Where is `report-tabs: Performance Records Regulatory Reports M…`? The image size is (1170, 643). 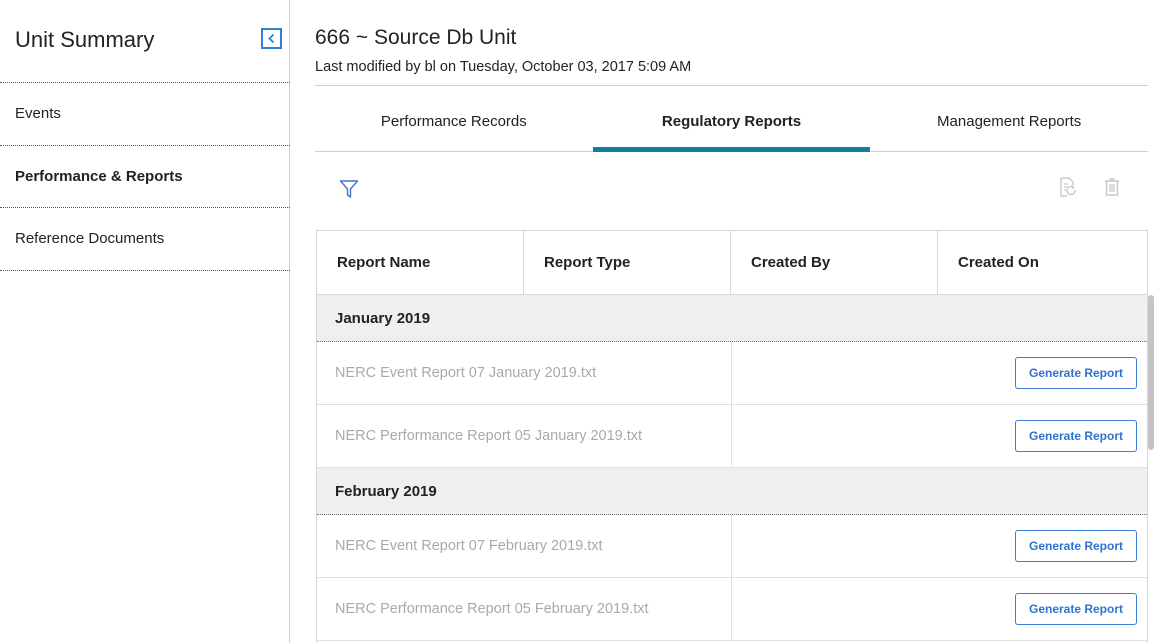 report-tabs: Performance Records Regulatory Reports M… is located at coordinates (731, 122).